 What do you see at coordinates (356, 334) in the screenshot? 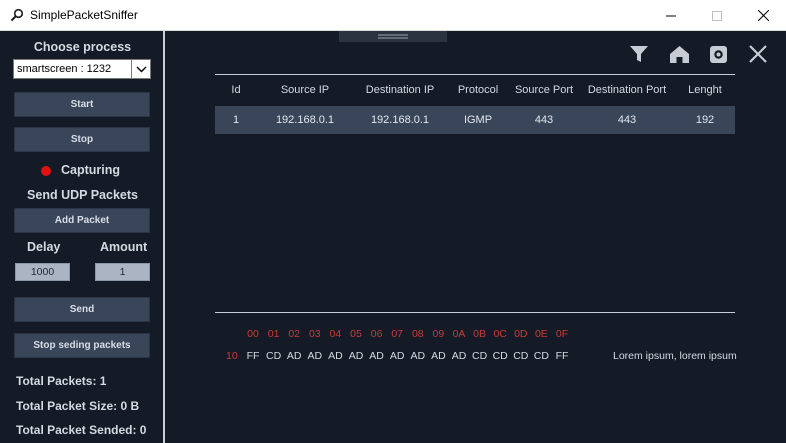
I see `hex-header-cell: 05` at bounding box center [356, 334].